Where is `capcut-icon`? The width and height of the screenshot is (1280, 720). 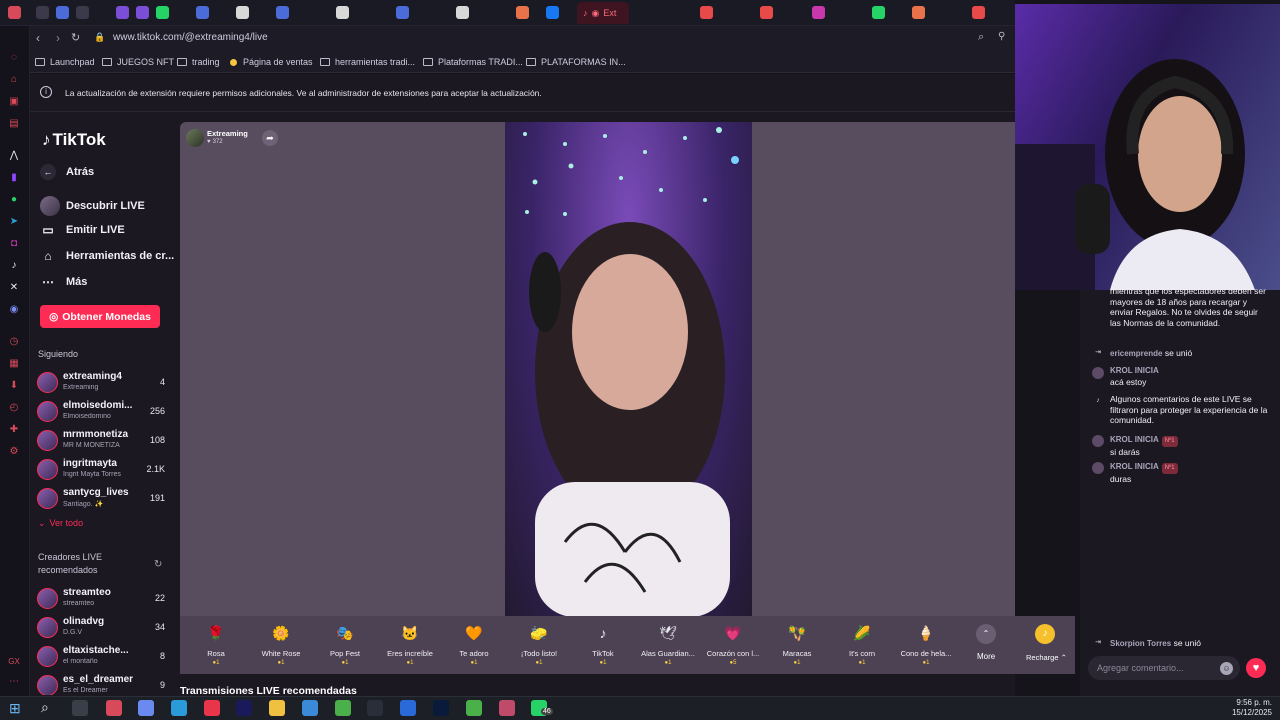 capcut-icon is located at coordinates (375, 708).